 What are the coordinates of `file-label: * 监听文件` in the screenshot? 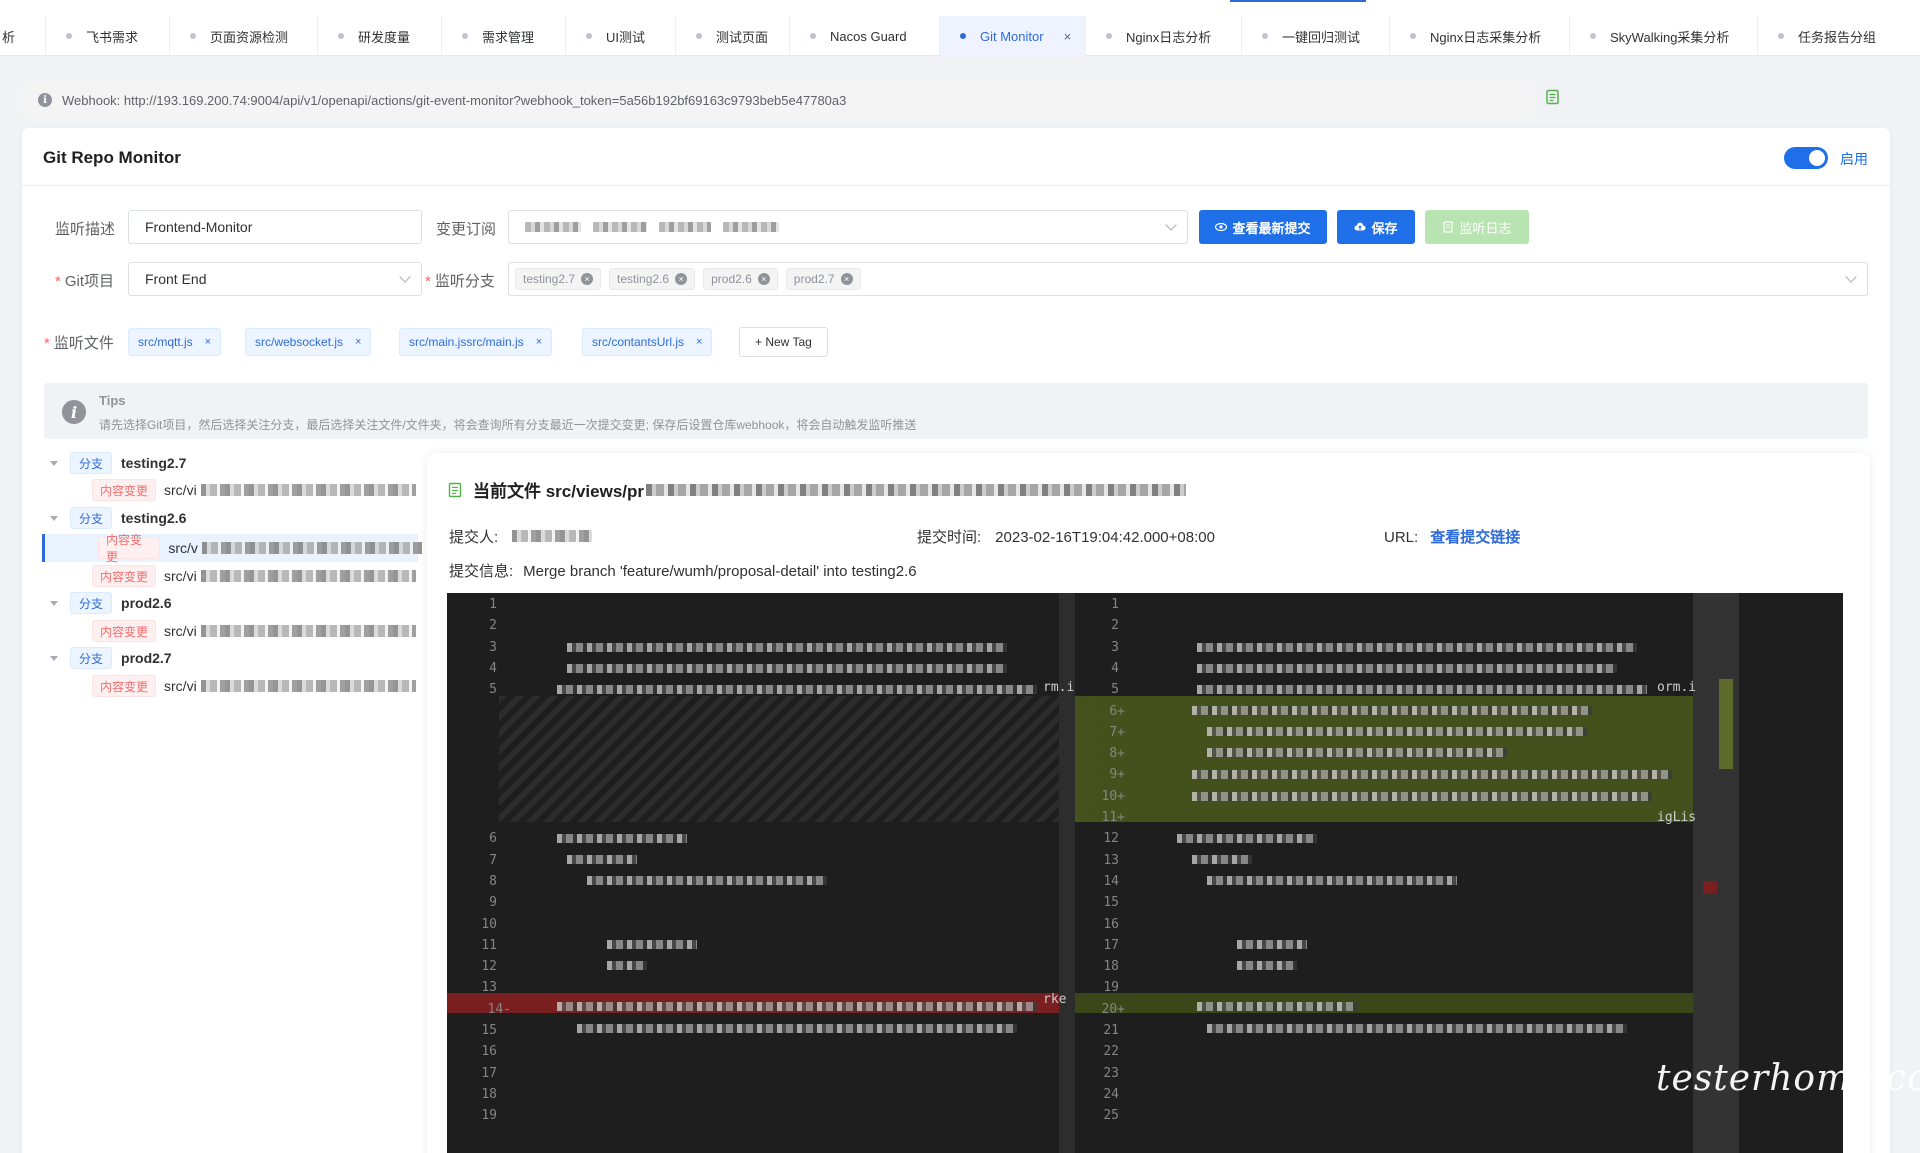 It's located at (79, 342).